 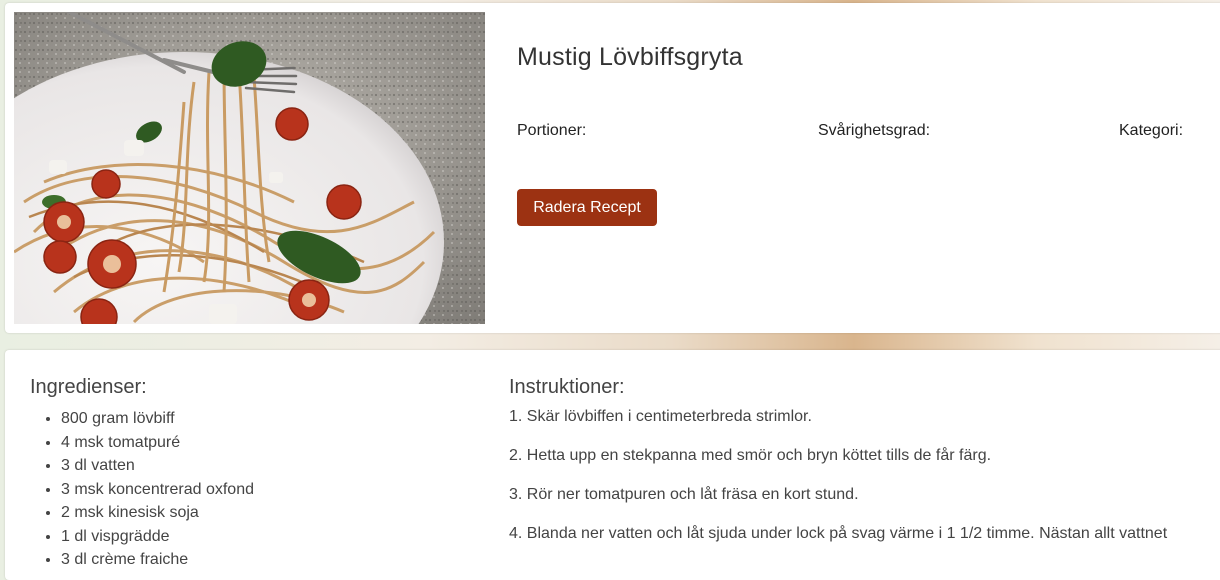 I want to click on list-item: 1 dl vispgrädde, so click(x=157, y=537).